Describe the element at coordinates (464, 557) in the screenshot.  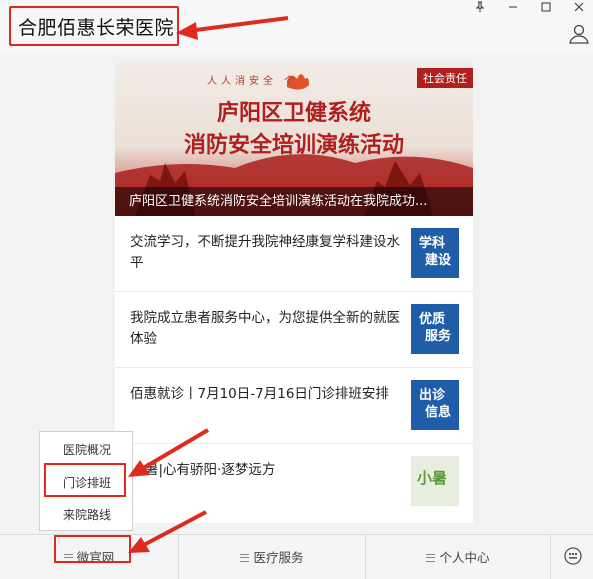
I see `tab-label: 个人中心` at that location.